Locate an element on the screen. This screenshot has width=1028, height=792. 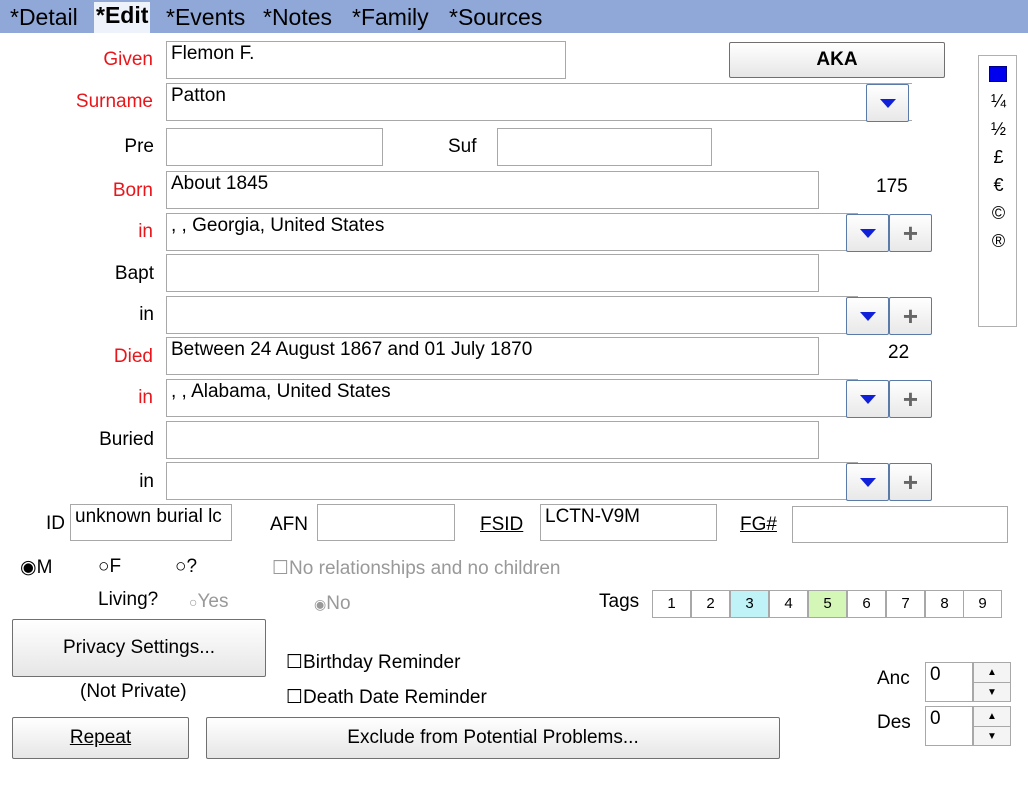
fsid-link: FSID is located at coordinates (501, 525).